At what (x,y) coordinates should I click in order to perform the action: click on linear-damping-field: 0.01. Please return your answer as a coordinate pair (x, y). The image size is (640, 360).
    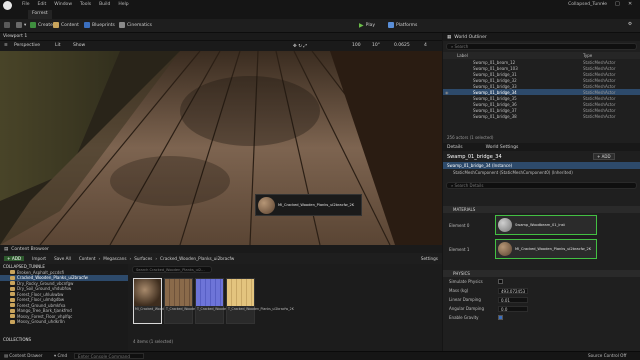
    Looking at the image, I should click on (513, 299).